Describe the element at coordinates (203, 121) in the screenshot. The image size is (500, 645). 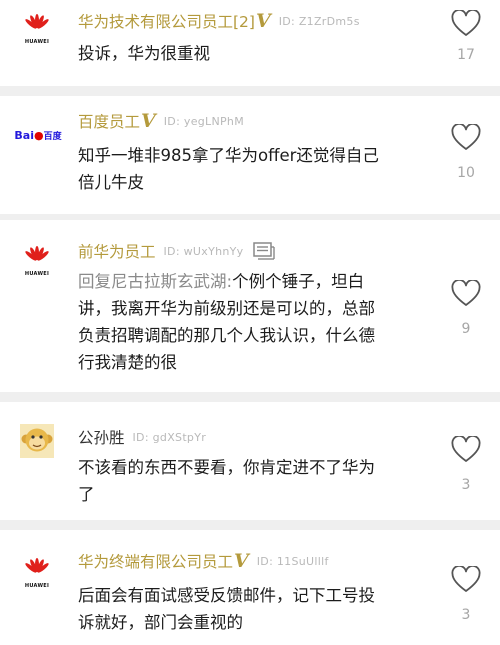
I see `user-id: ID: yegLNPhM` at that location.